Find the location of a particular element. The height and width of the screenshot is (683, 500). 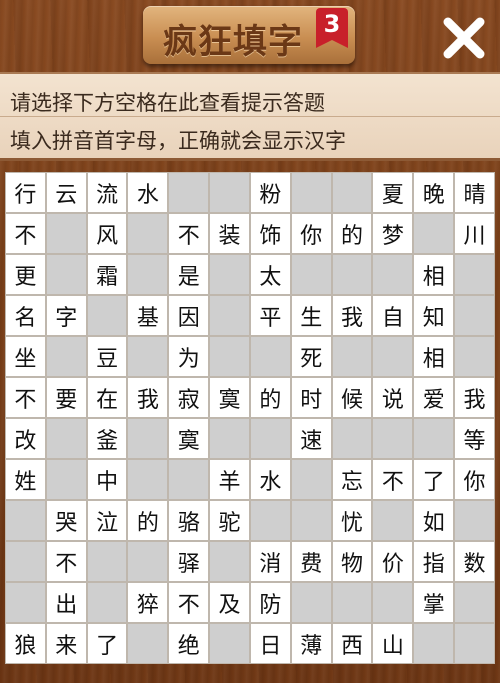

grid-cell: 粉 is located at coordinates (270, 192).